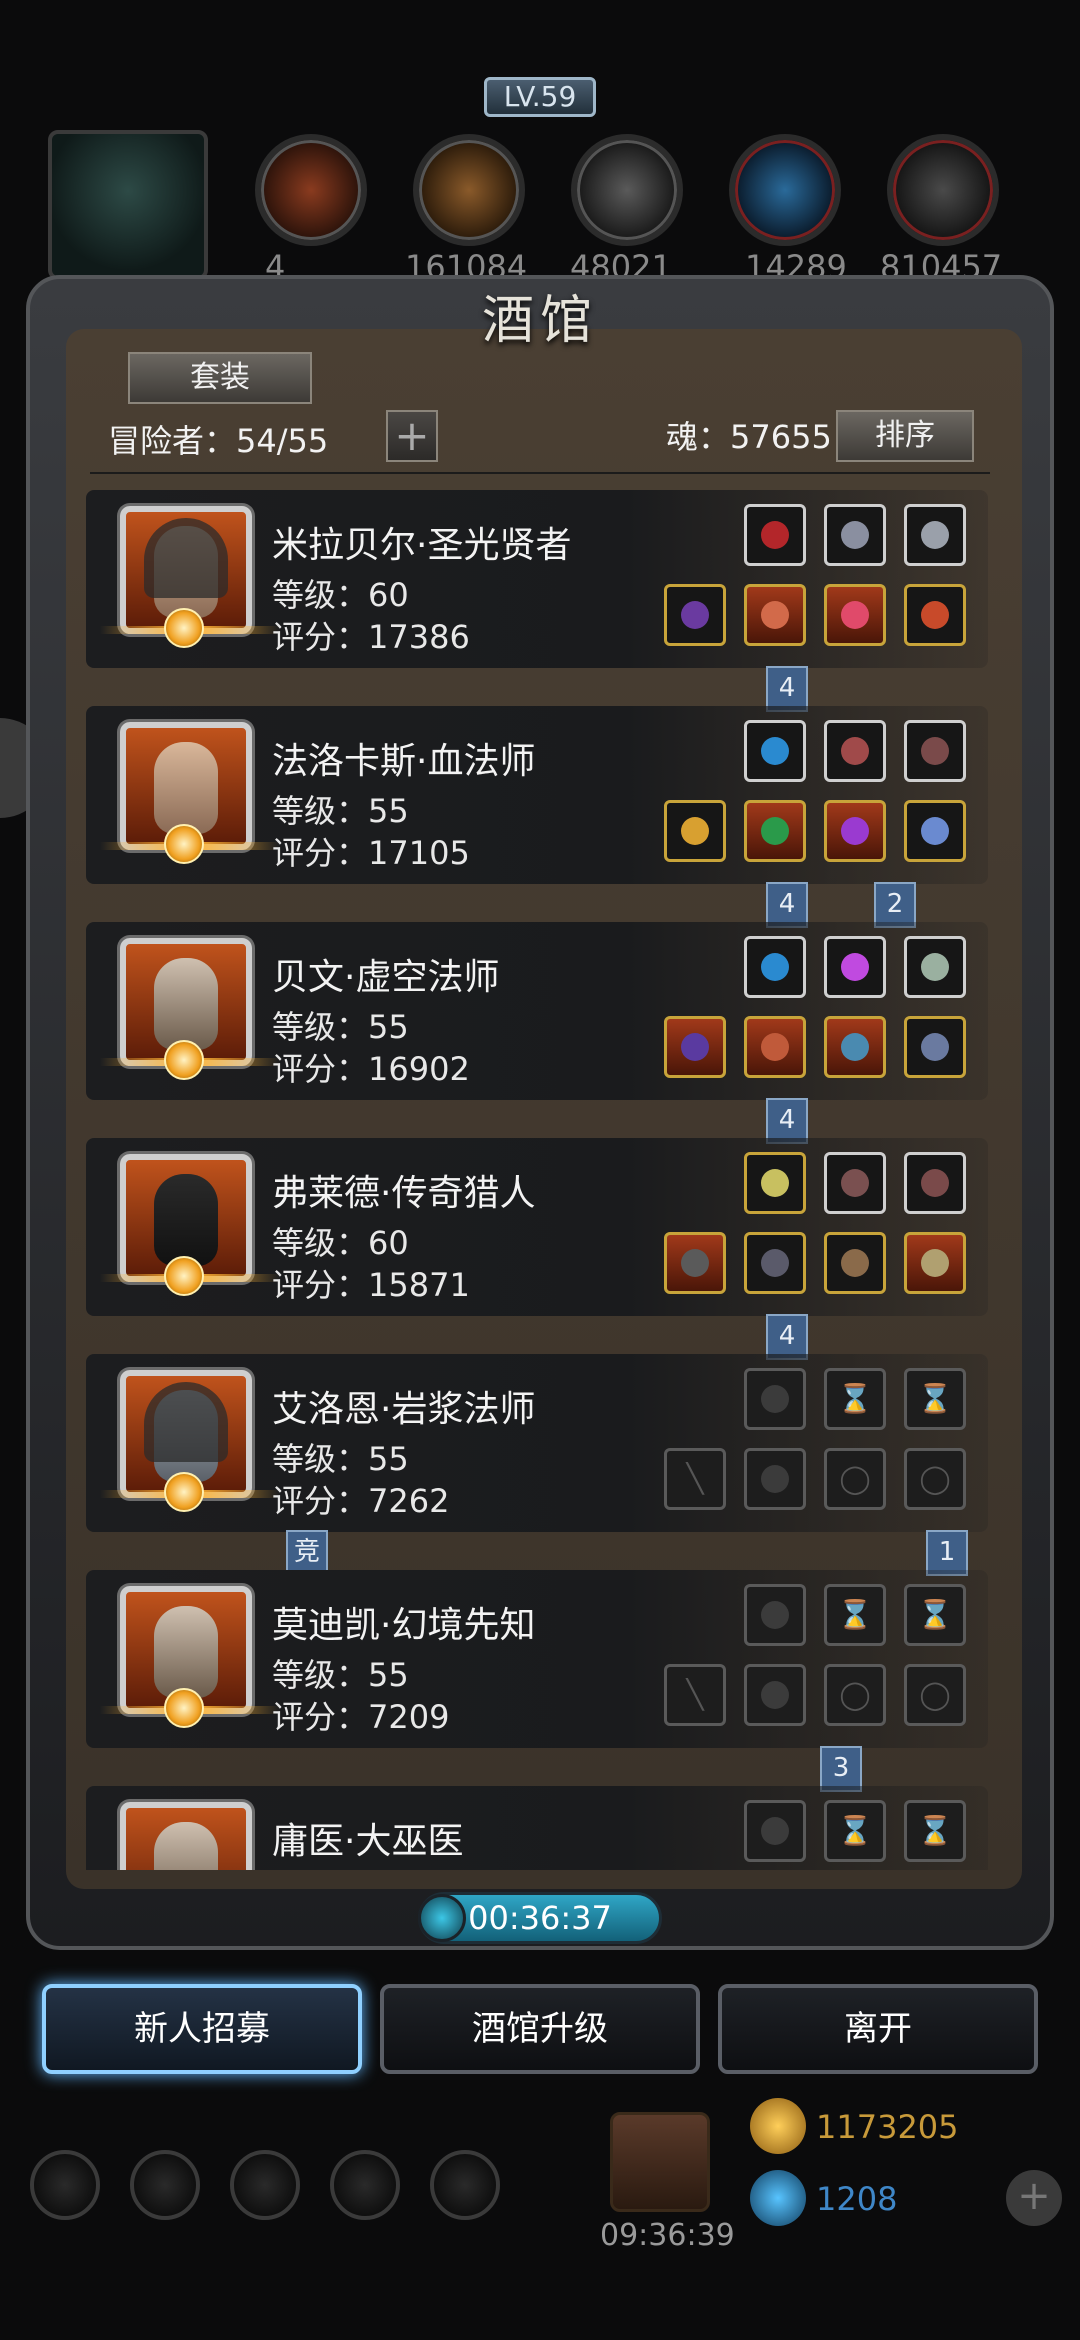 This screenshot has width=1080, height=2340. I want to click on hero-score: 评分：17105, so click(371, 853).